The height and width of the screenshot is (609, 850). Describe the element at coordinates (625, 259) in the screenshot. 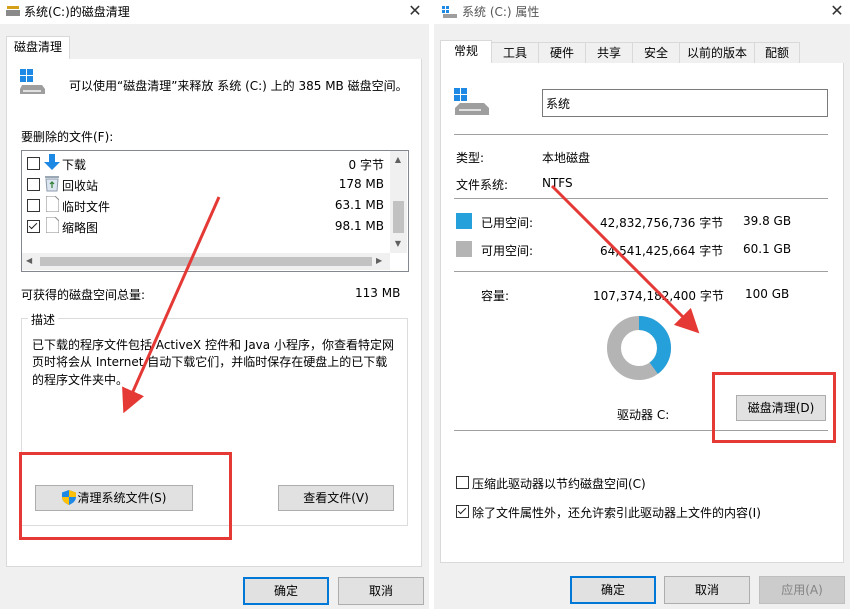

I see `arrow-to-disk-cleanup` at that location.